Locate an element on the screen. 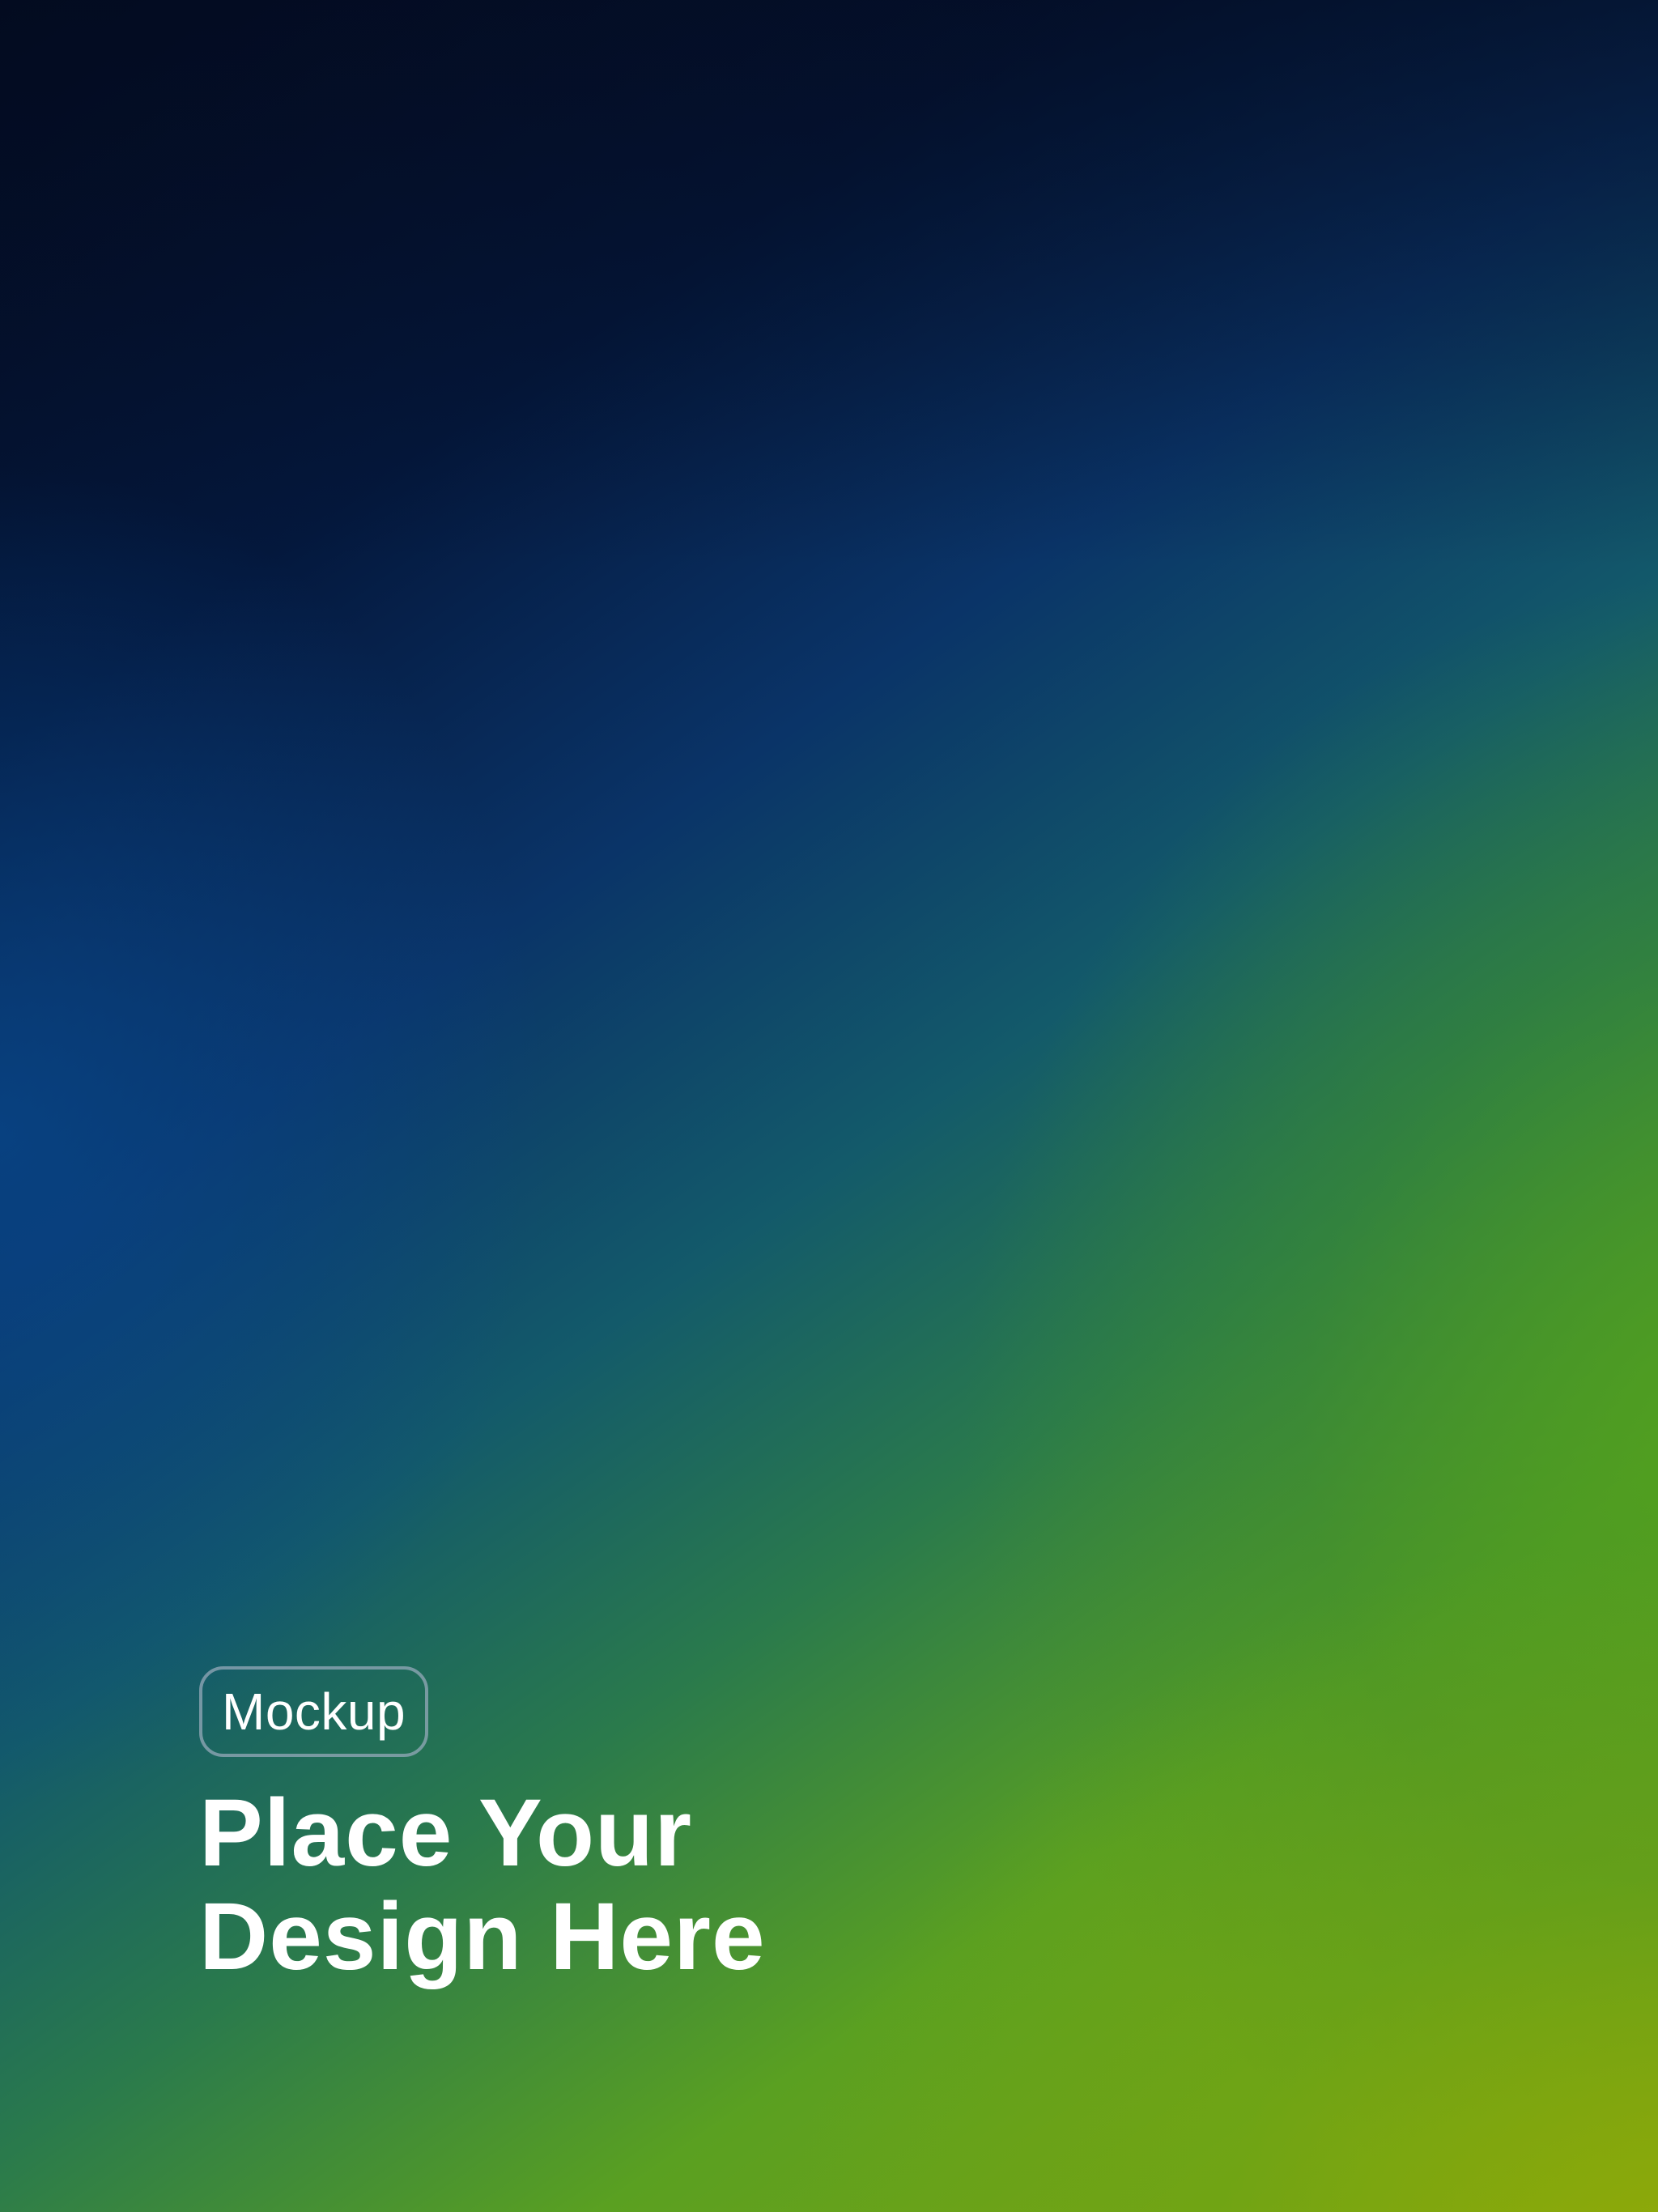  mockup-badge: Mockup is located at coordinates (314, 1712).